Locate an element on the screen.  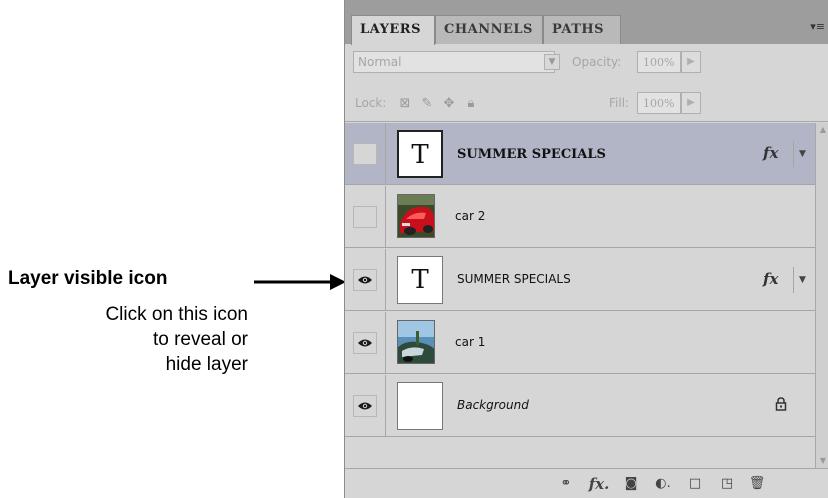
tab-layers: LAYERS is located at coordinates (393, 30).